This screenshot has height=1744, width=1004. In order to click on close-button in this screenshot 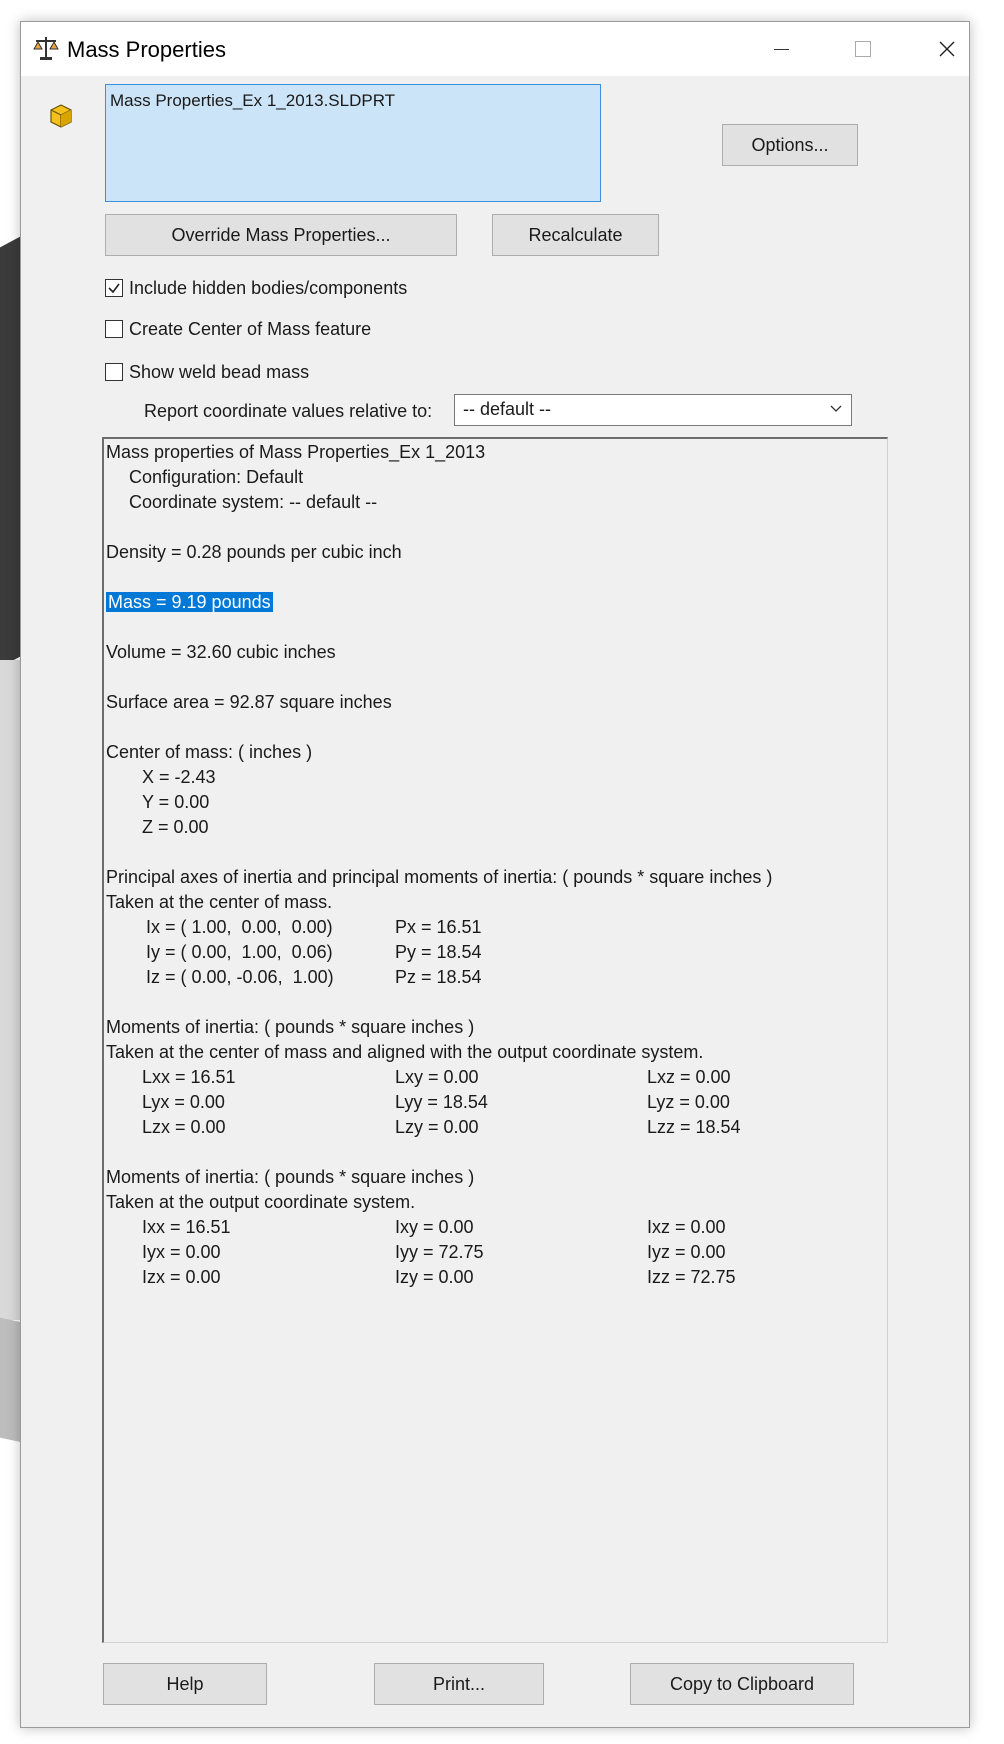, I will do `click(947, 49)`.